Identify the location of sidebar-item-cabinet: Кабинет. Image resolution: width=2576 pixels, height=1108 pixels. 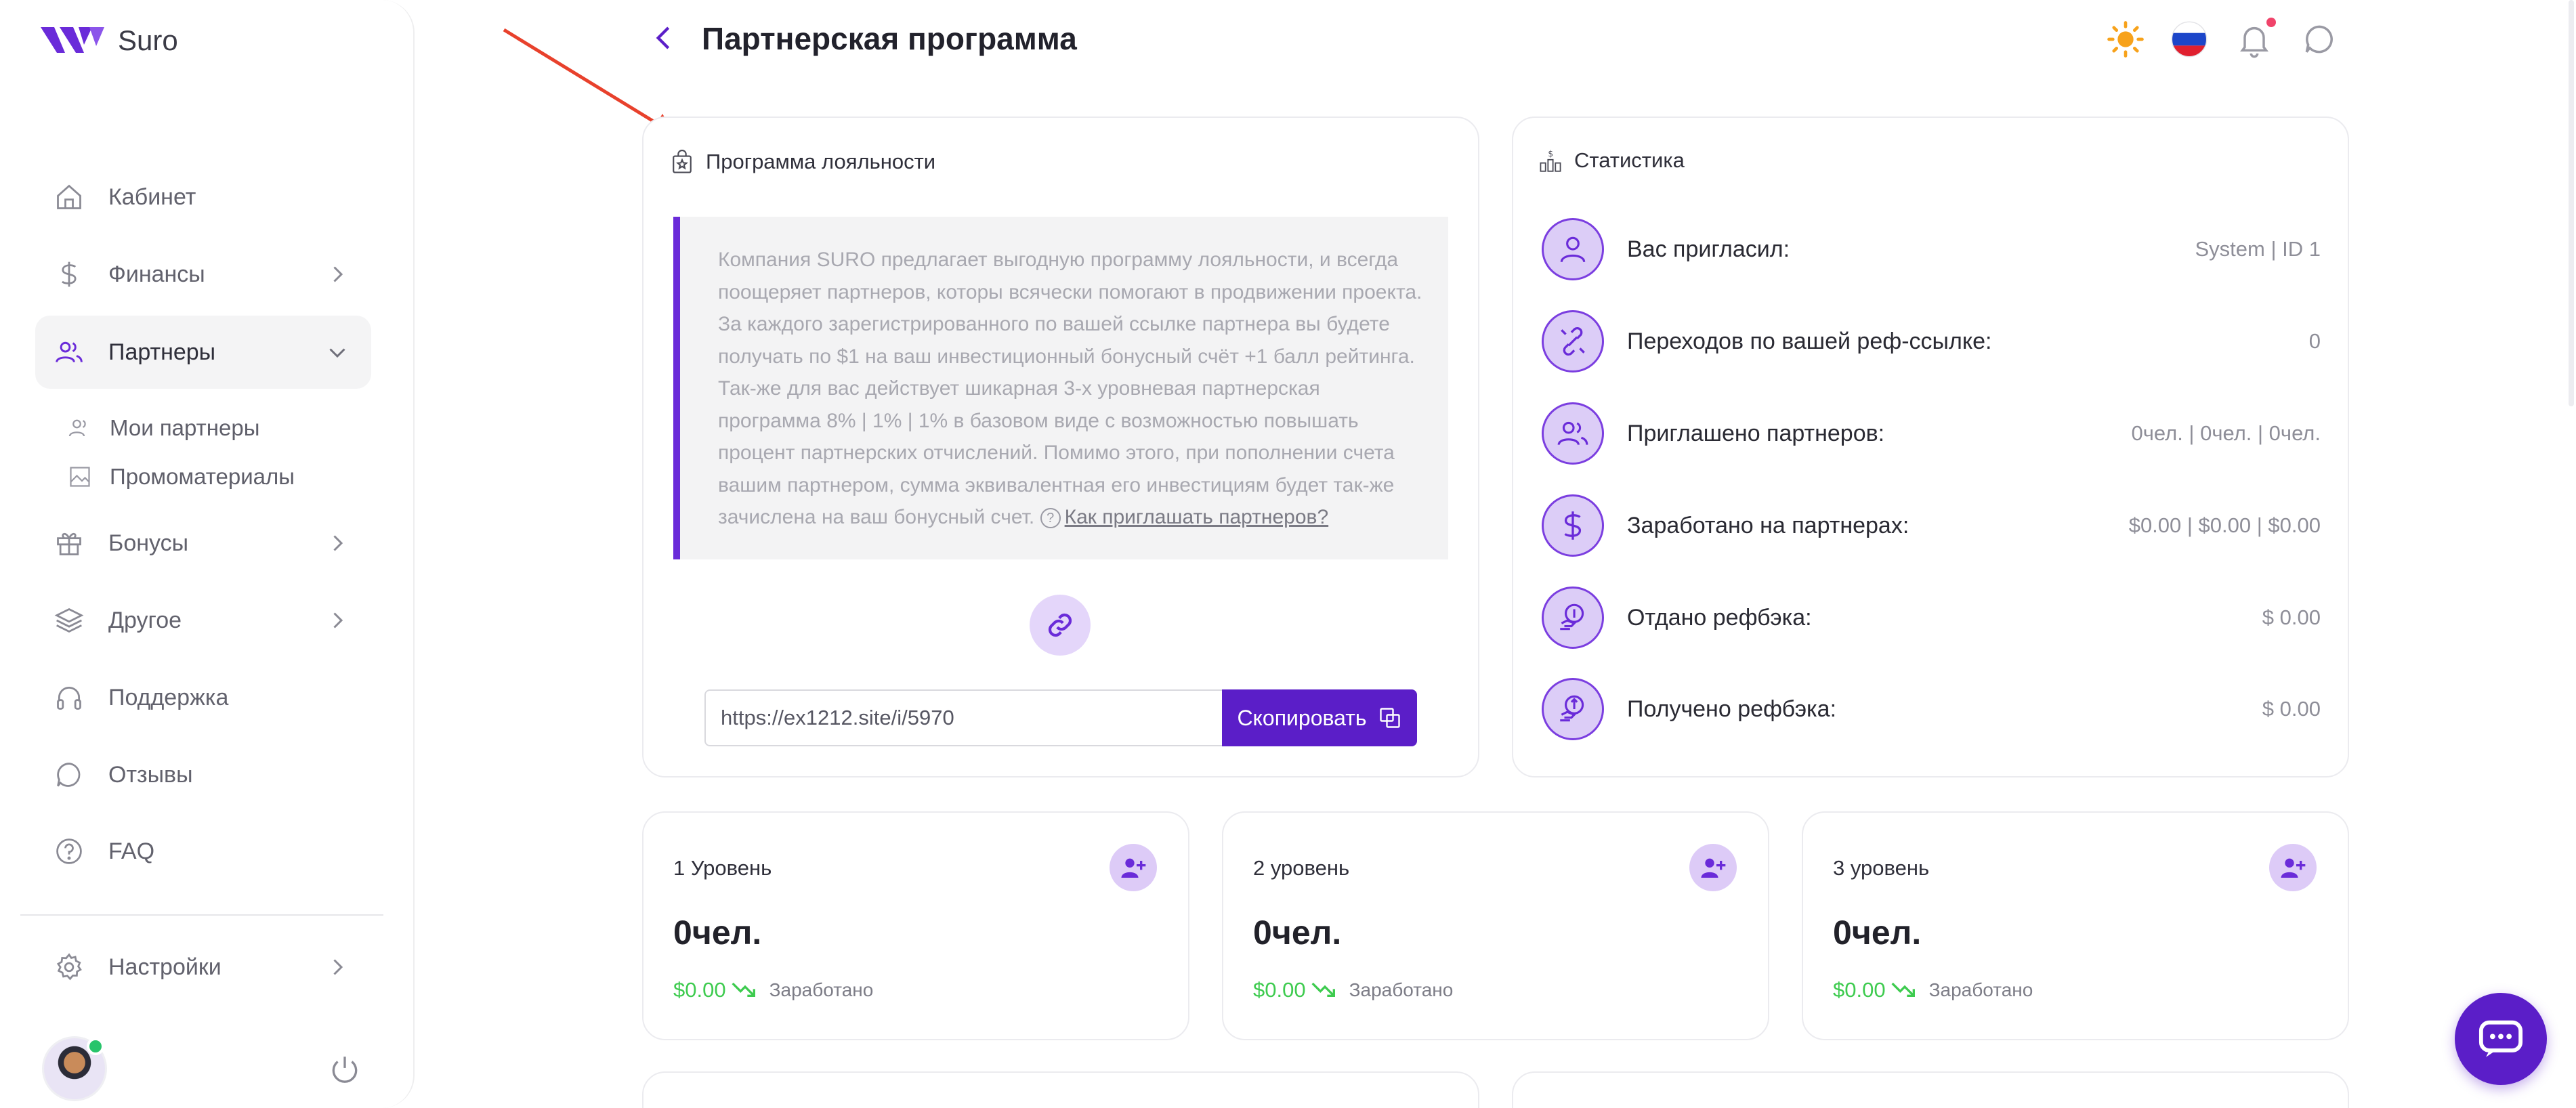
(203, 197).